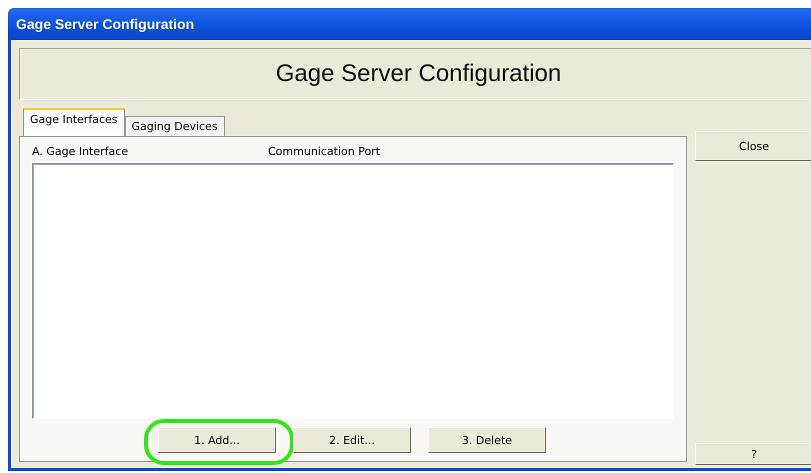 The height and width of the screenshot is (473, 811). I want to click on column-header: Communication Port, so click(324, 152).